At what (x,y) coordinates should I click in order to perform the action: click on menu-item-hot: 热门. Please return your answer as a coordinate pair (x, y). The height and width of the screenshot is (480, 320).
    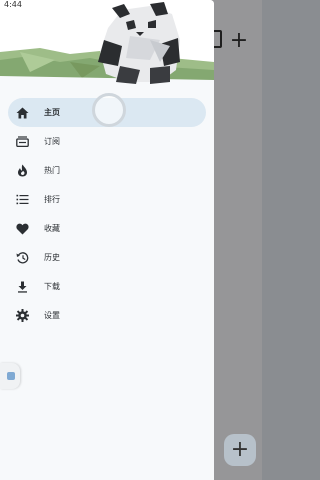
    Looking at the image, I should click on (107, 170).